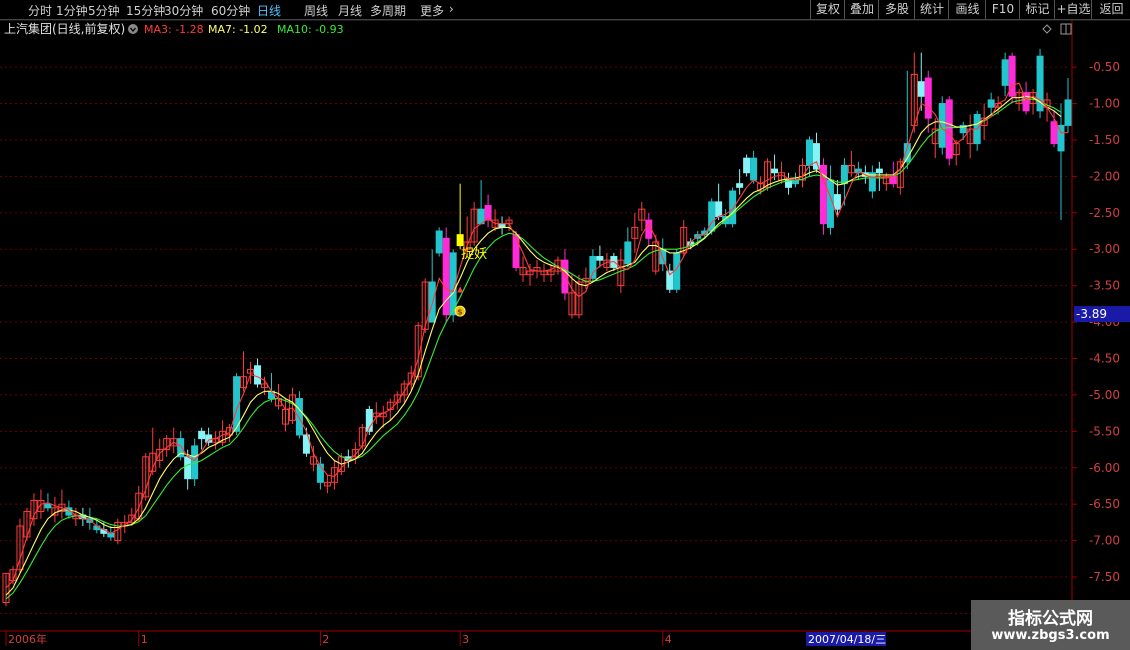 This screenshot has width=1130, height=650. I want to click on crosshair-date-label: 2007/04/18/三, so click(847, 639).